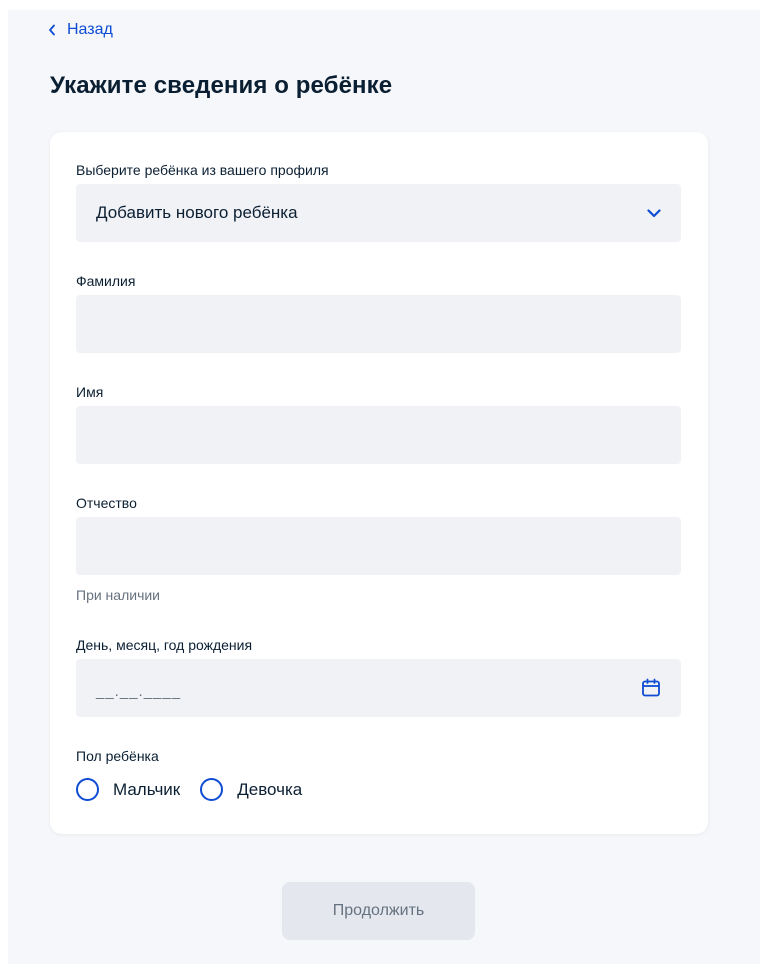 The height and width of the screenshot is (964, 761). Describe the element at coordinates (164, 645) in the screenshot. I see `birth-date-label: День, месяц, год рождения` at that location.